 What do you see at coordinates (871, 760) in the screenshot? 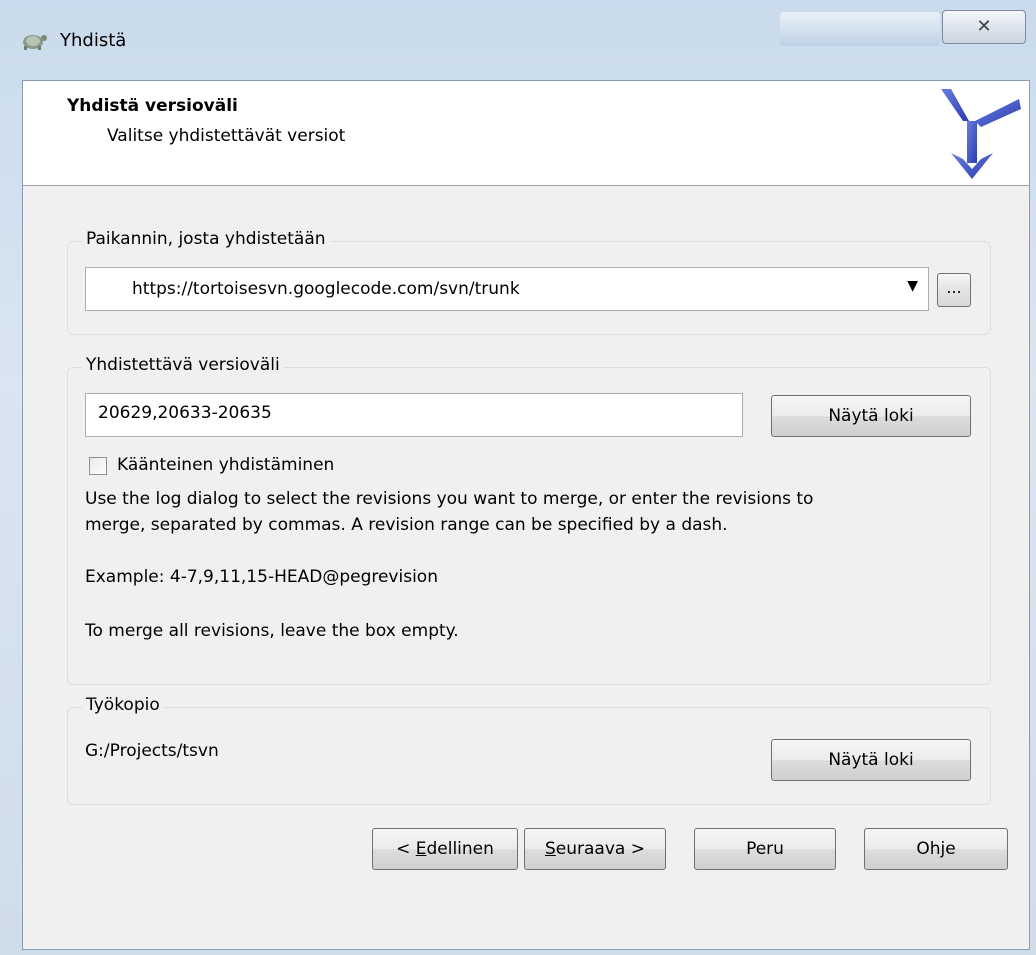
I see `working-copy-show-log-button: Näytä loki` at bounding box center [871, 760].